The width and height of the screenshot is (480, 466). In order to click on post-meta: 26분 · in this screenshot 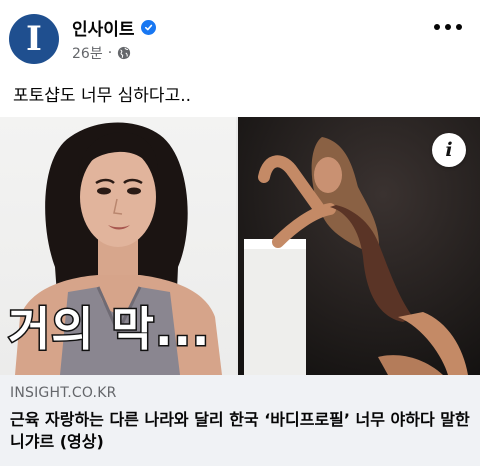, I will do `click(101, 53)`.